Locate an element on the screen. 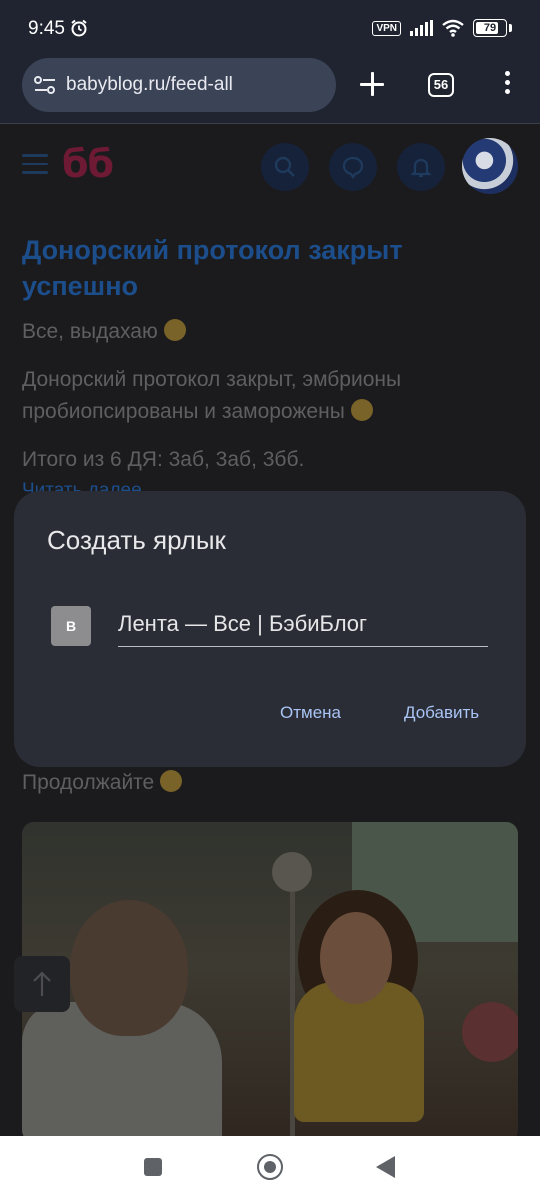 This screenshot has height=1200, width=540. scroll-to-top-button is located at coordinates (42, 984).